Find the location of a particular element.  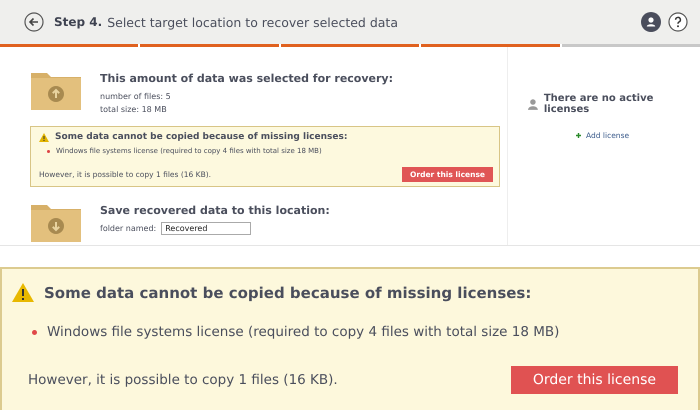

person-icon is located at coordinates (533, 104).